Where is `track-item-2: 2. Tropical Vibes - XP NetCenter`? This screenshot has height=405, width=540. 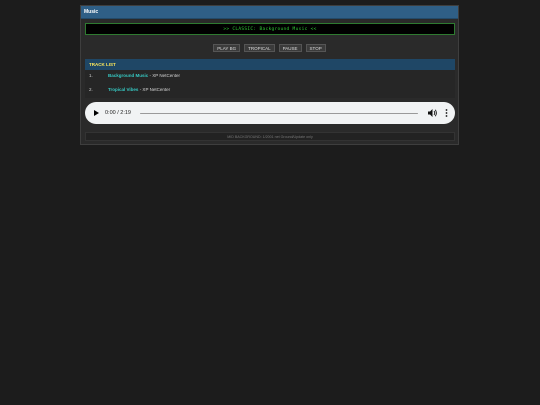
track-item-2: 2. Tropical Vibes - XP NetCenter is located at coordinates (129, 90).